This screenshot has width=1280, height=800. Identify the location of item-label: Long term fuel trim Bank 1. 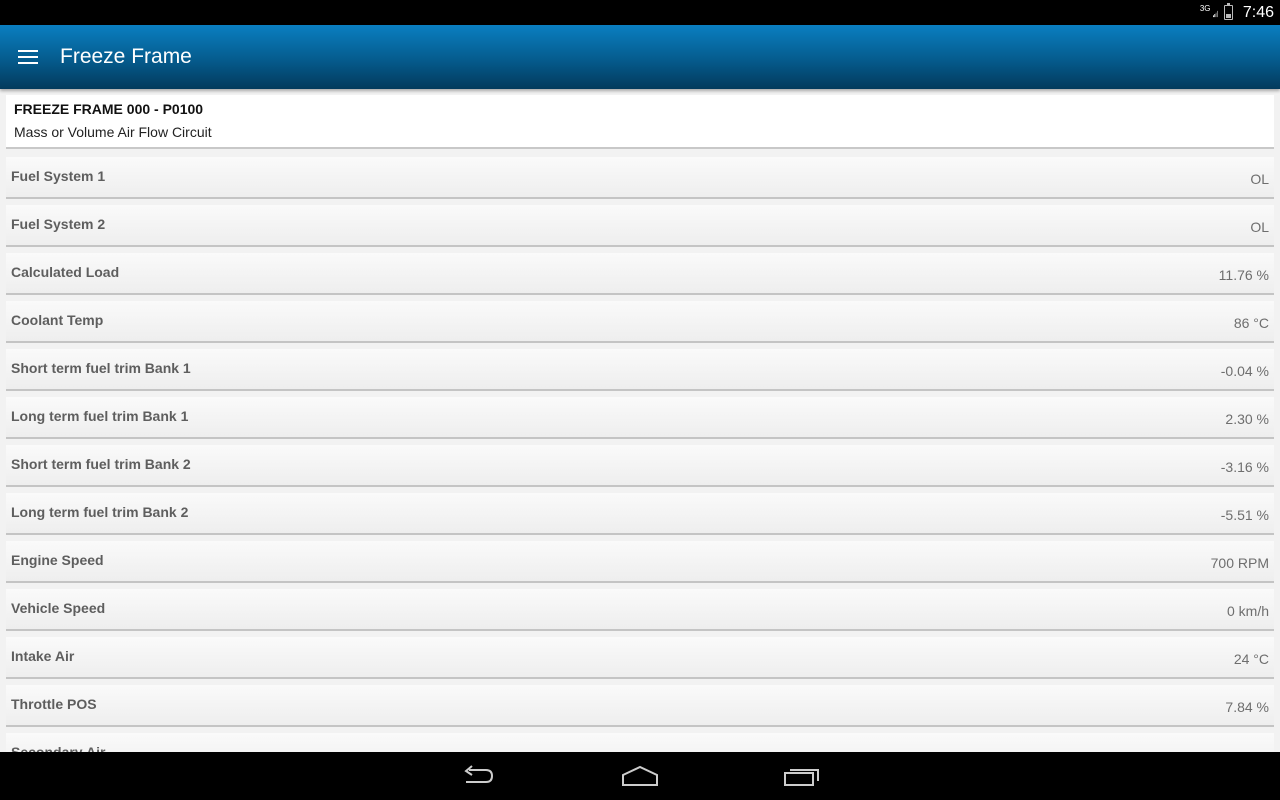
(100, 416).